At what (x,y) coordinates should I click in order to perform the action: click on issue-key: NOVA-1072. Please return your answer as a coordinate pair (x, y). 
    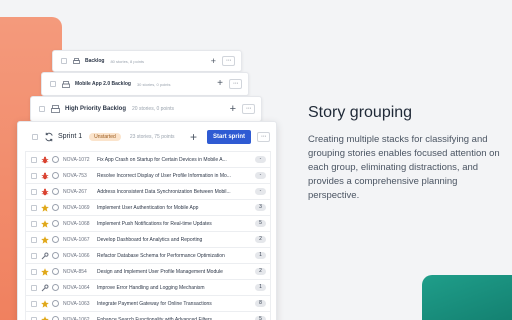
    Looking at the image, I should click on (76, 159).